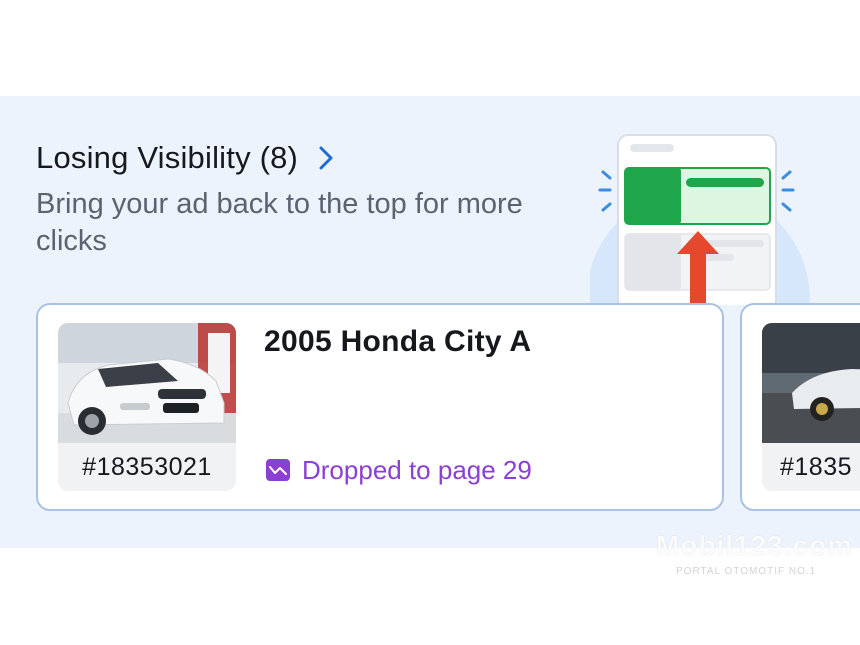  I want to click on ad-title: 2005 Honda City A, so click(397, 342).